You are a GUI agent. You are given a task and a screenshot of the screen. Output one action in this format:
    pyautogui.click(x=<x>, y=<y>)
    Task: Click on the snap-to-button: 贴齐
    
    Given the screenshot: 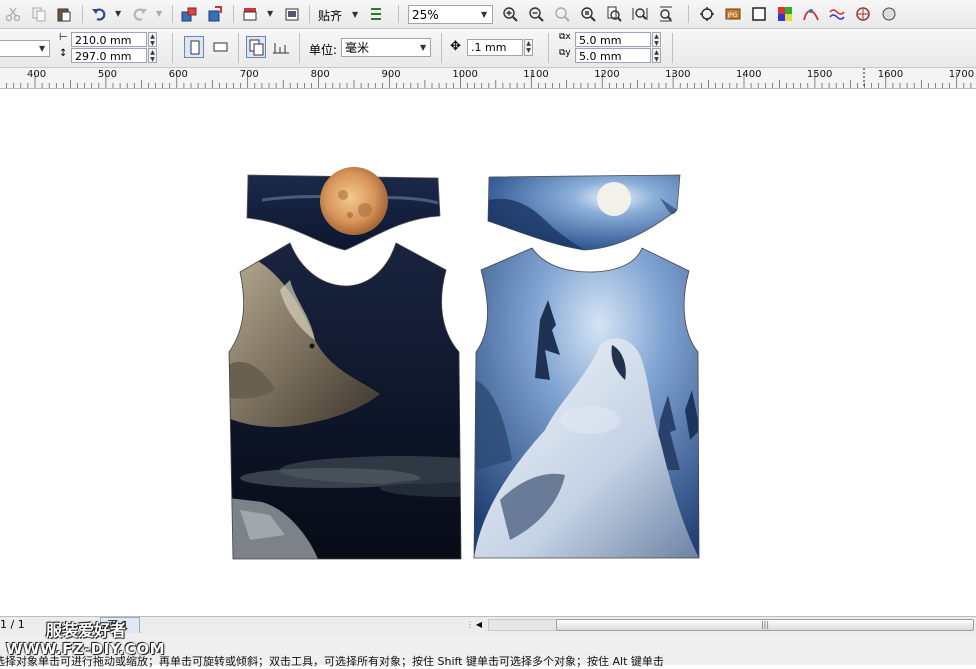 What is the action you would take?
    pyautogui.click(x=330, y=15)
    